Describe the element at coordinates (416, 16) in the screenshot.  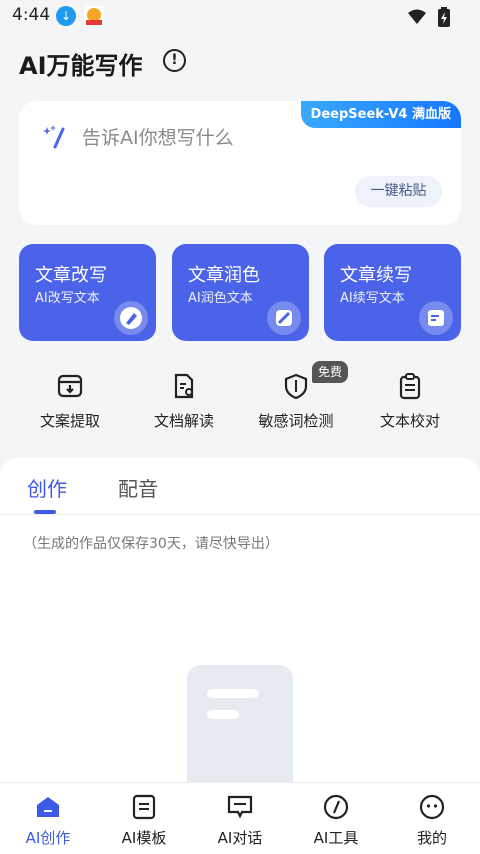
I see `wifi-icon` at that location.